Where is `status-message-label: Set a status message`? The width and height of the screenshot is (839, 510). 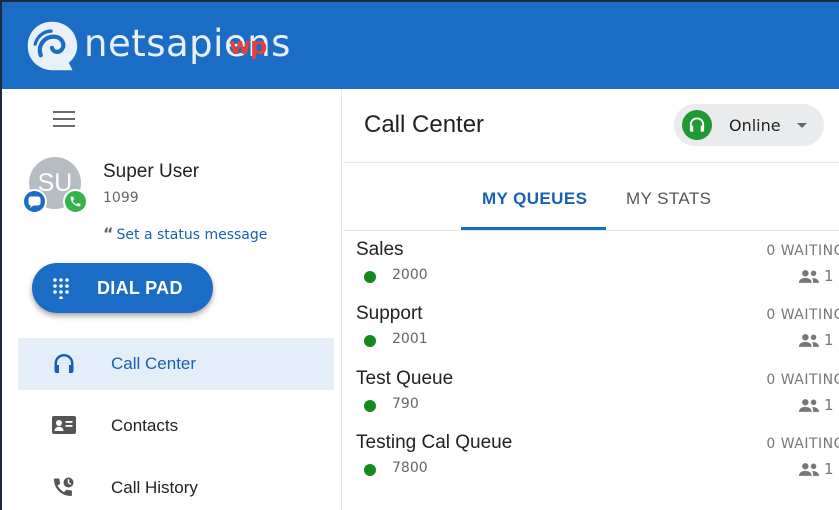
status-message-label: Set a status message is located at coordinates (192, 235).